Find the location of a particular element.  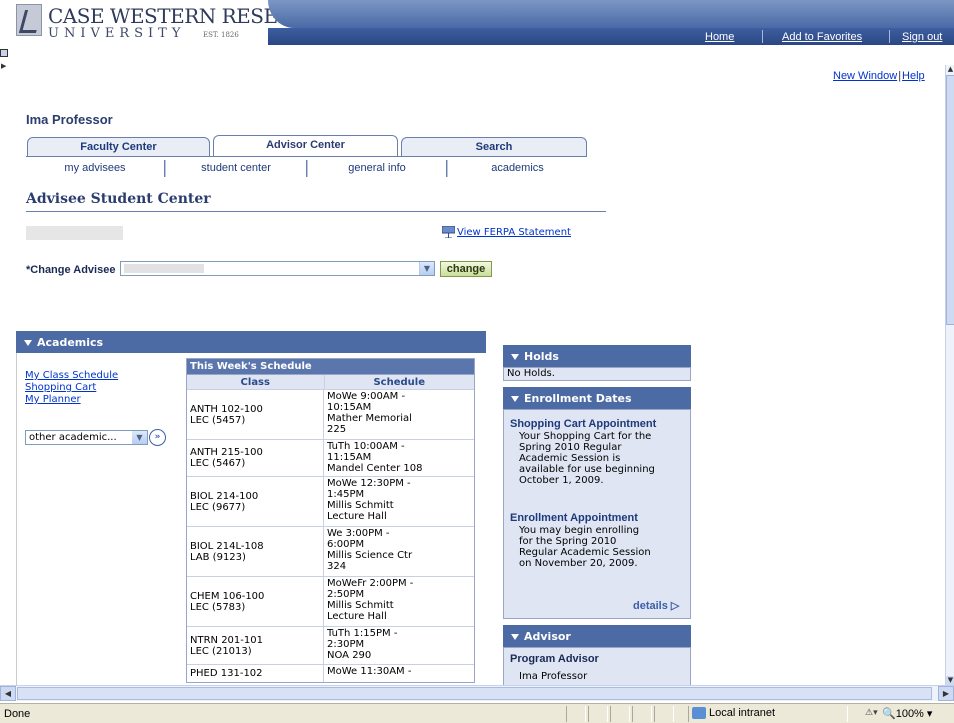

advisor-header: Advisor is located at coordinates (597, 636).